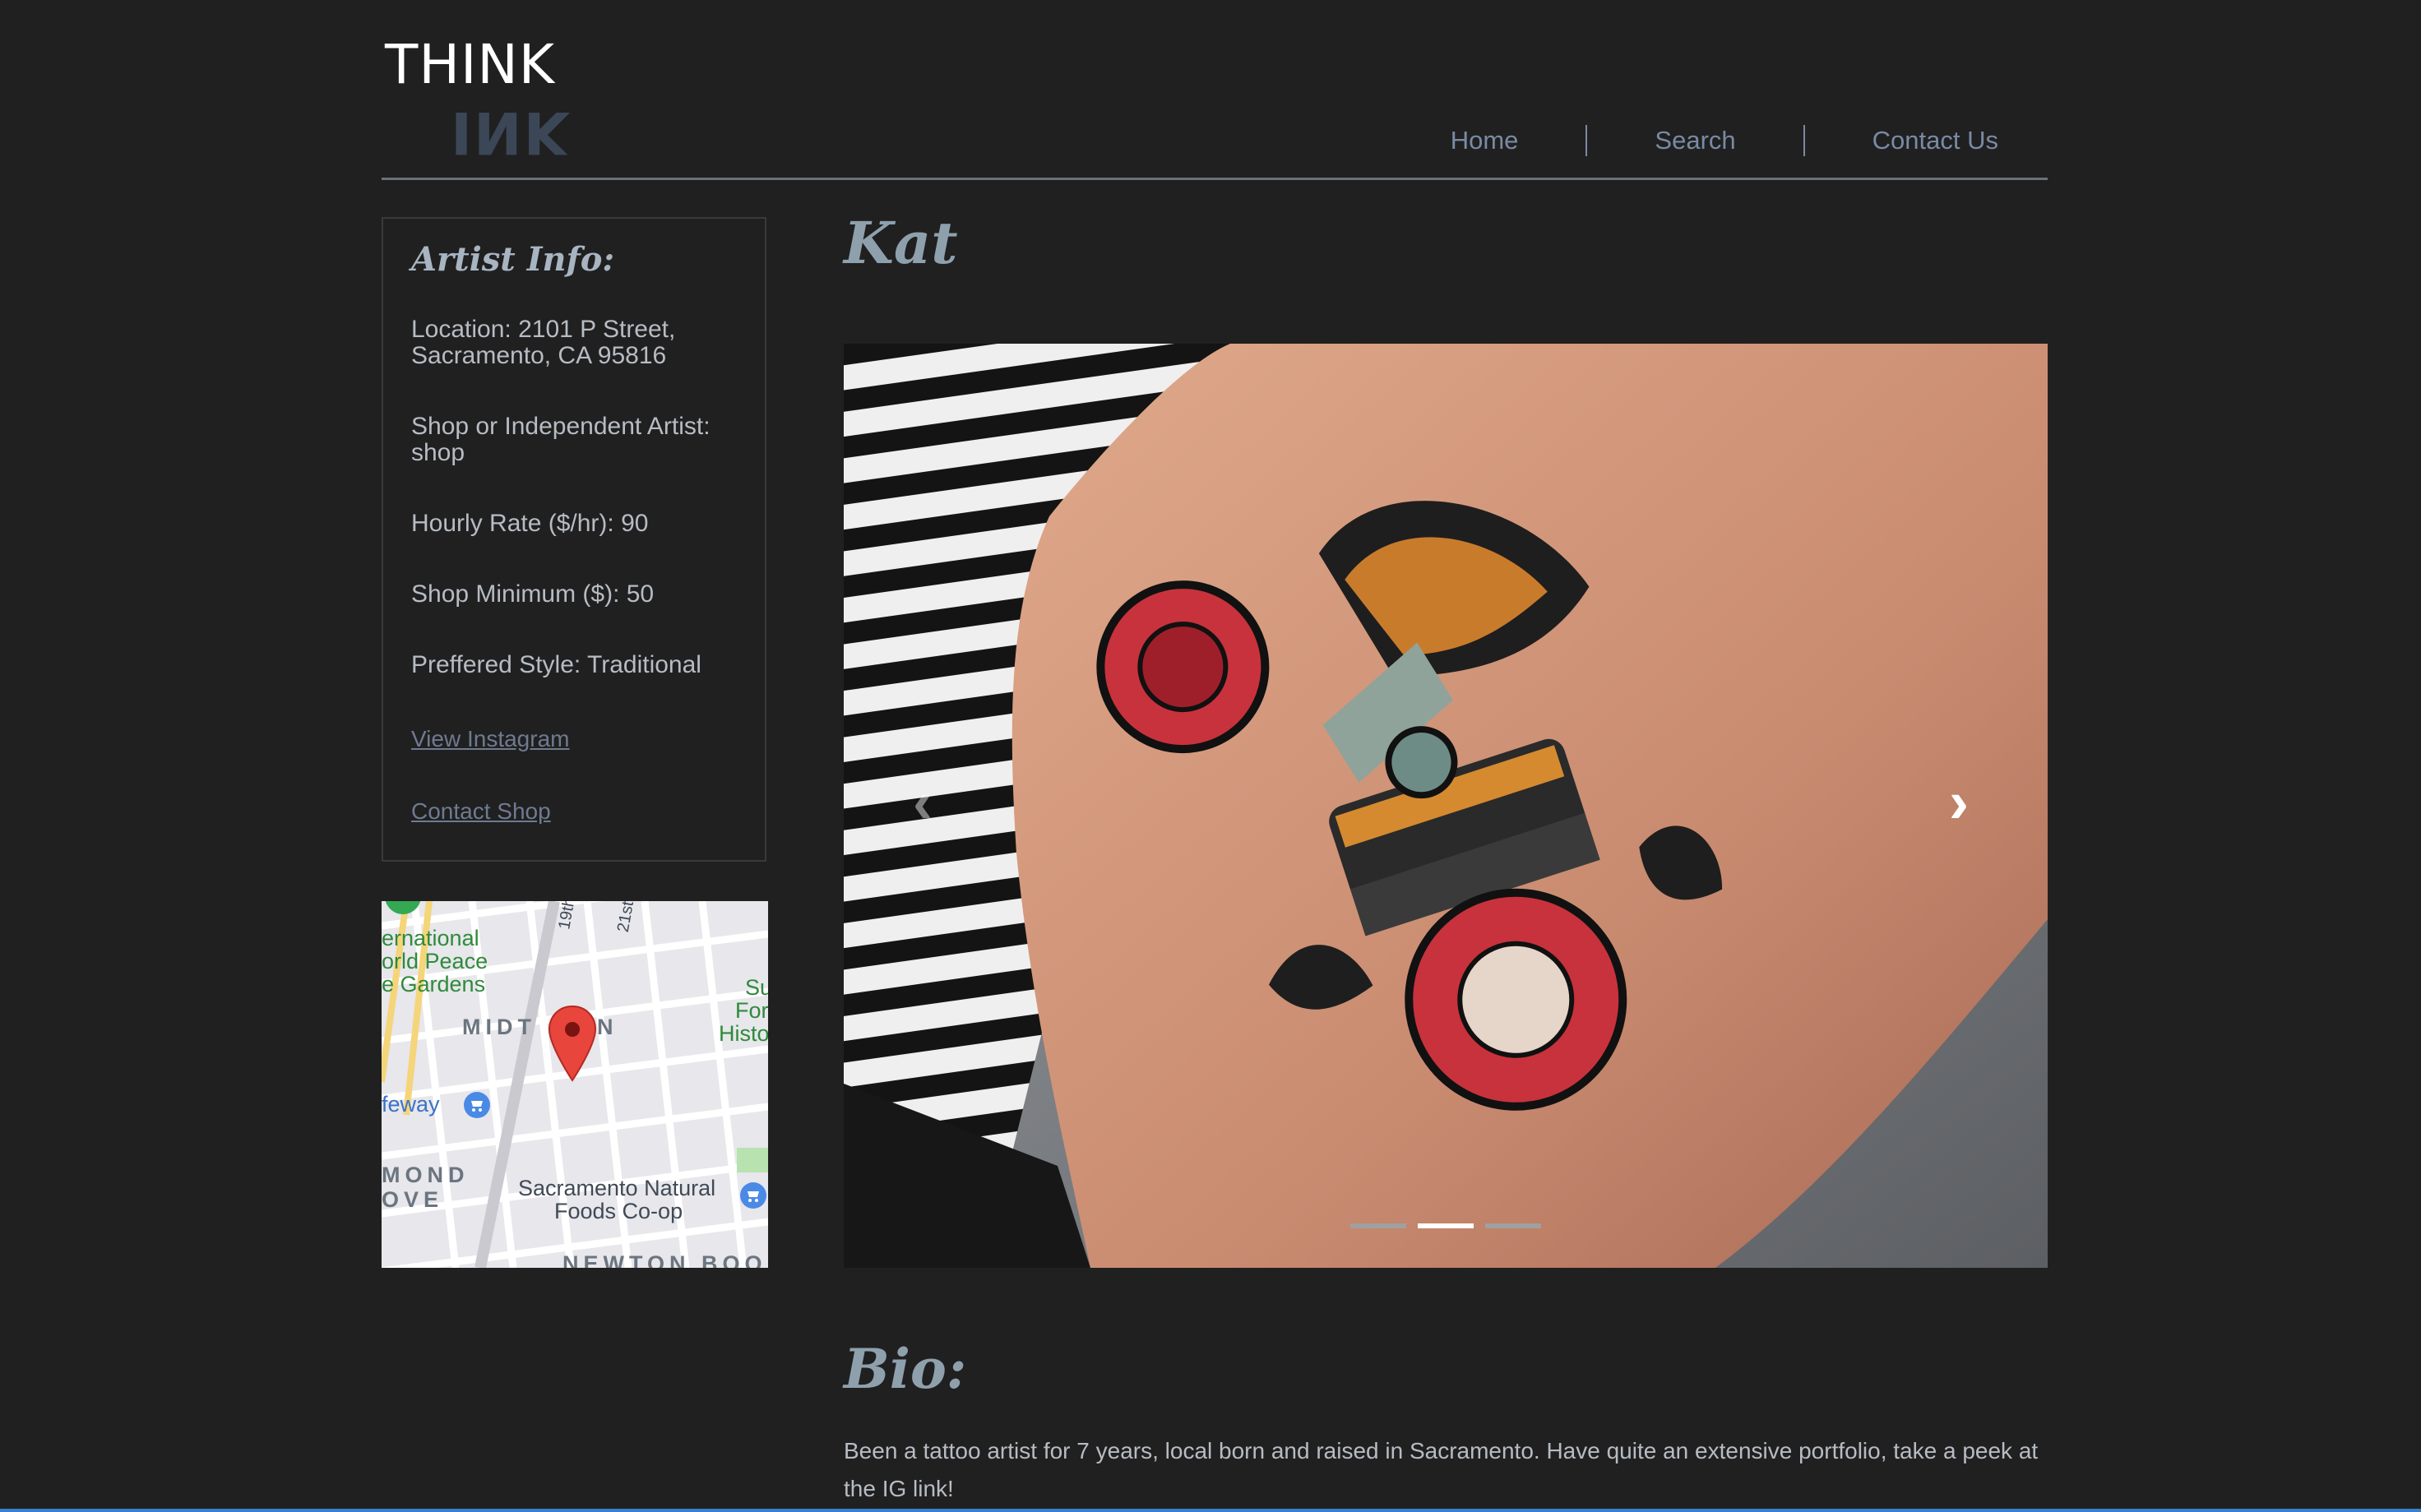 This screenshot has height=1512, width=2421. What do you see at coordinates (1485, 140) in the screenshot?
I see `nav-home-link: Home` at bounding box center [1485, 140].